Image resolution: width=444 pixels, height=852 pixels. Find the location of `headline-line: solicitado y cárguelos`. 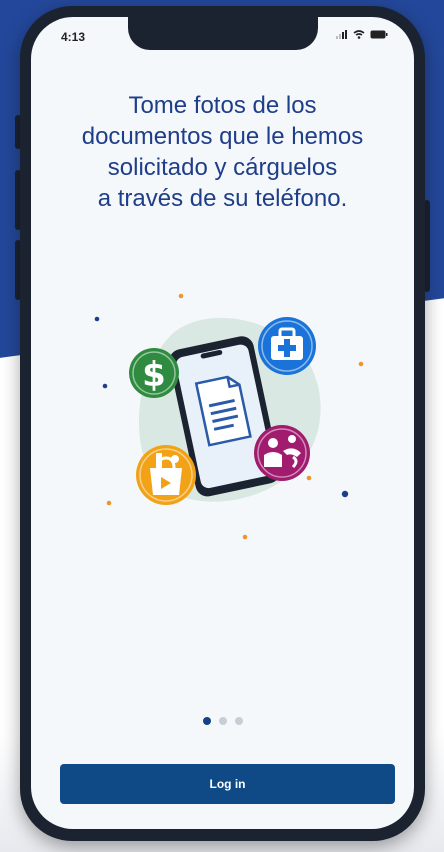

headline-line: solicitado y cárguelos is located at coordinates (222, 167).